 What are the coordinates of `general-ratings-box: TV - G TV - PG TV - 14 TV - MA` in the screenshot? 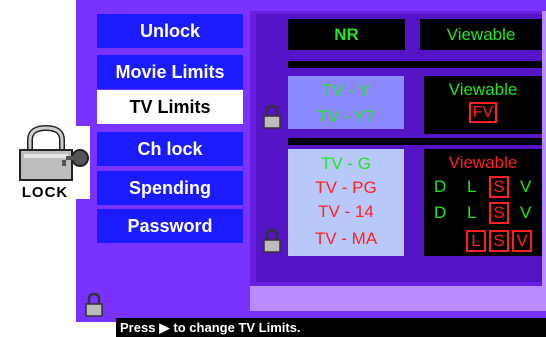 It's located at (346, 202).